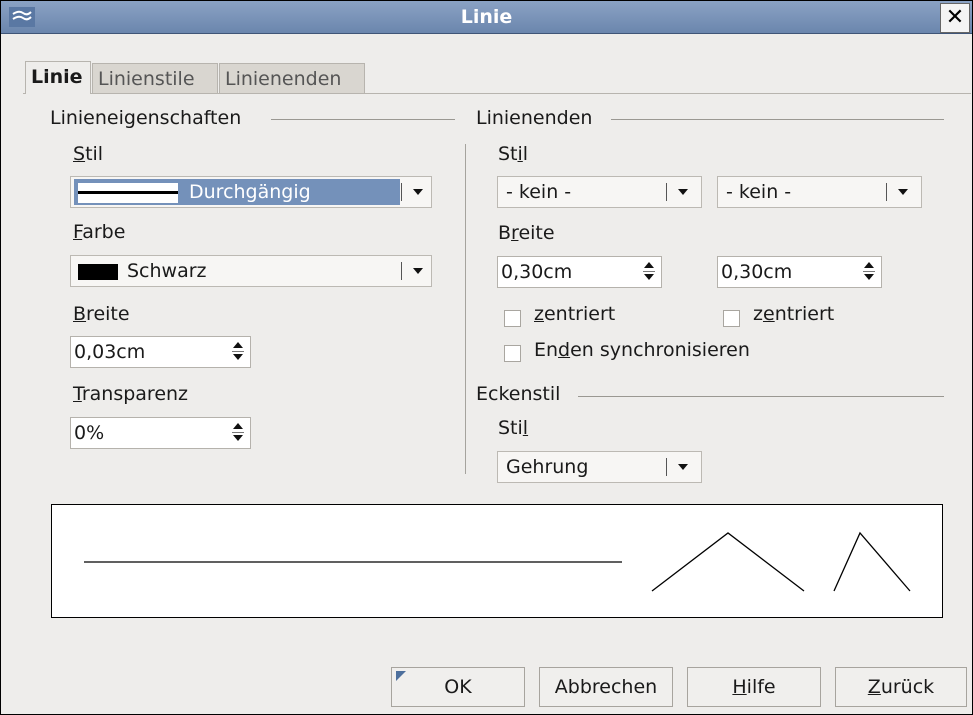 Image resolution: width=973 pixels, height=715 pixels. I want to click on title-bar: Linie ✕, so click(486, 17).